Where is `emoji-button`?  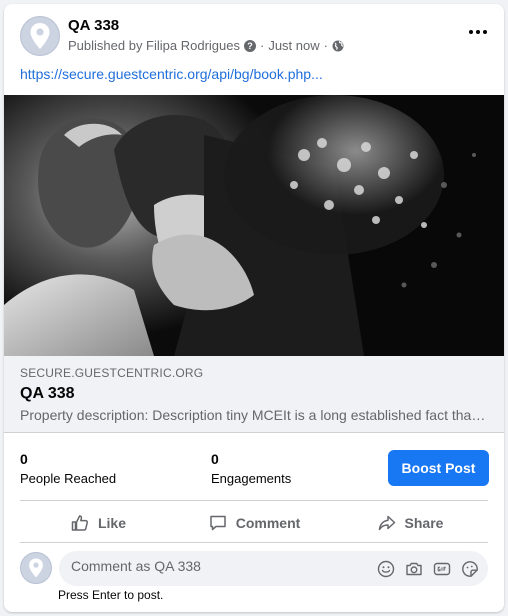 emoji-button is located at coordinates (386, 569).